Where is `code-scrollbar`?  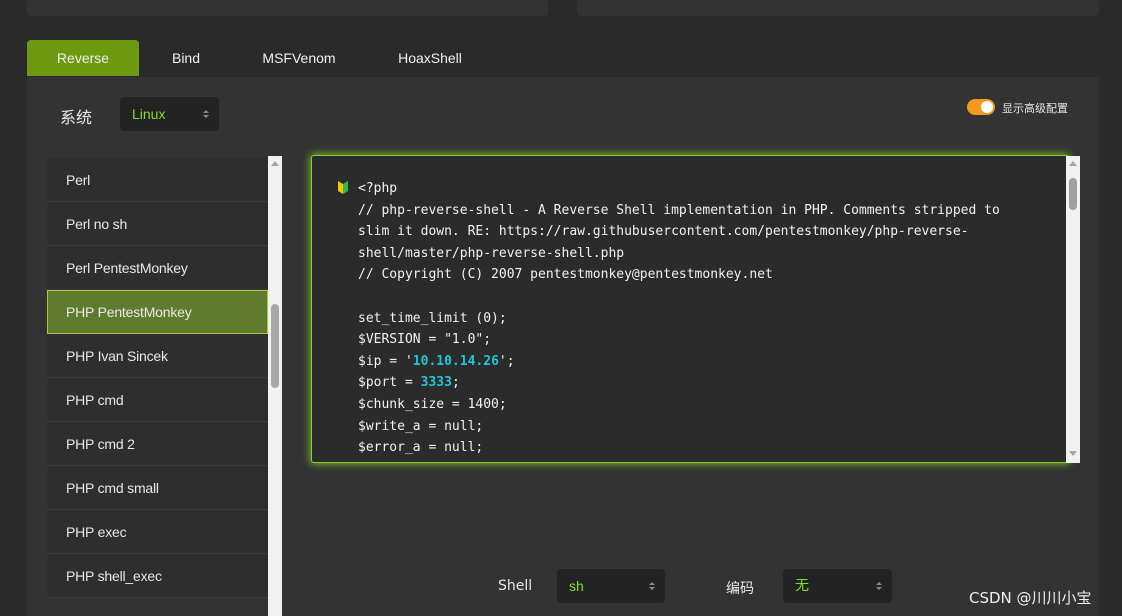
code-scrollbar is located at coordinates (1073, 309).